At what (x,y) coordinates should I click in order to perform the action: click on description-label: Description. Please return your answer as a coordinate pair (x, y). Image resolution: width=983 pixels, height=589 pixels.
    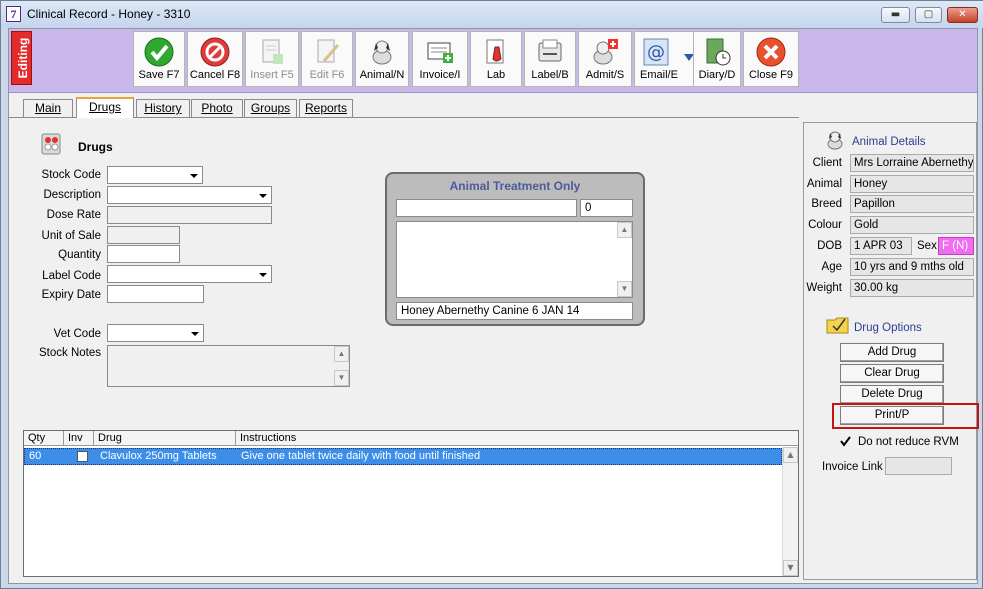
    Looking at the image, I should click on (72, 195).